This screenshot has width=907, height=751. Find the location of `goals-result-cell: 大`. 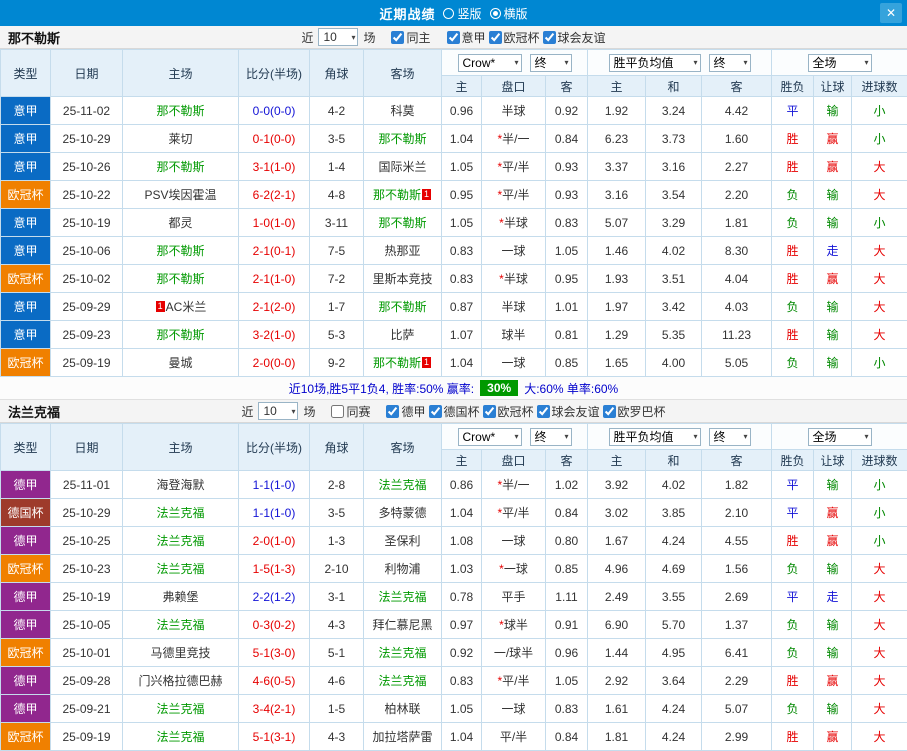

goals-result-cell: 大 is located at coordinates (879, 736).